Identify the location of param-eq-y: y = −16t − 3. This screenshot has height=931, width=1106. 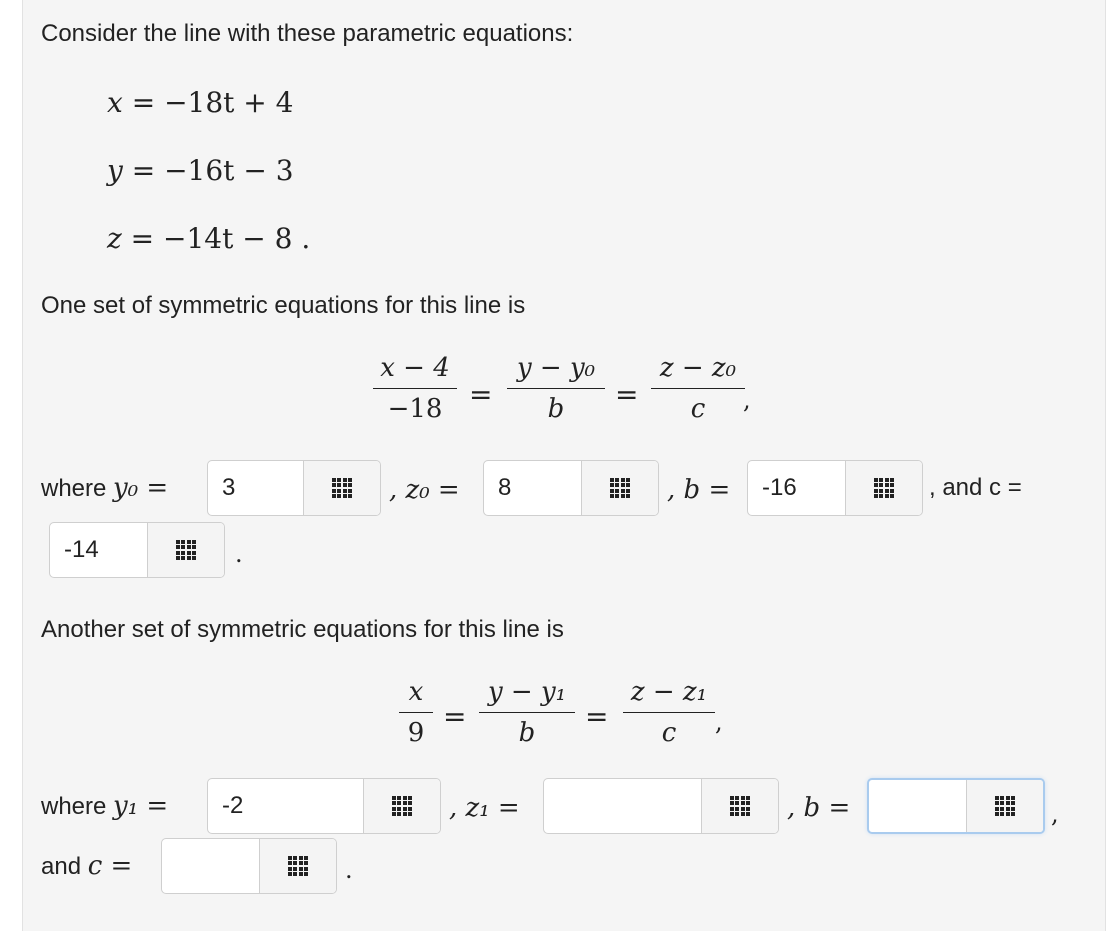
(200, 170).